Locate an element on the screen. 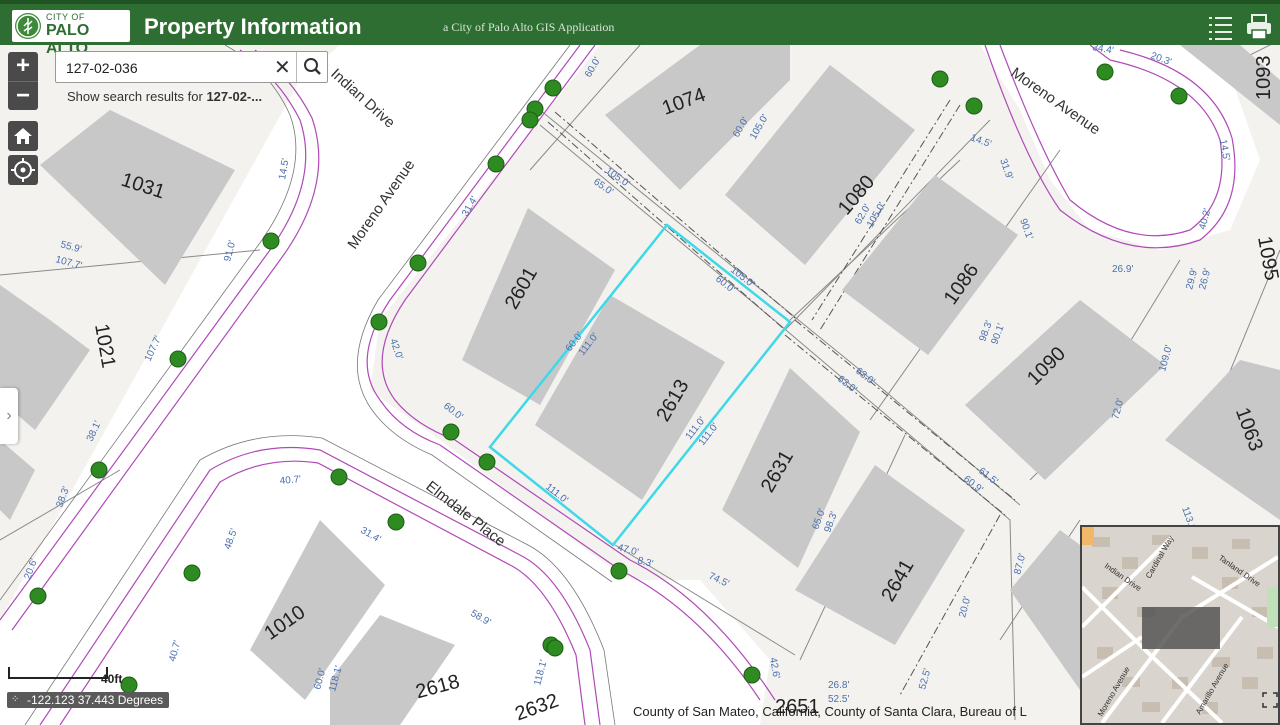  clear-search-button: ✕ is located at coordinates (282, 67).